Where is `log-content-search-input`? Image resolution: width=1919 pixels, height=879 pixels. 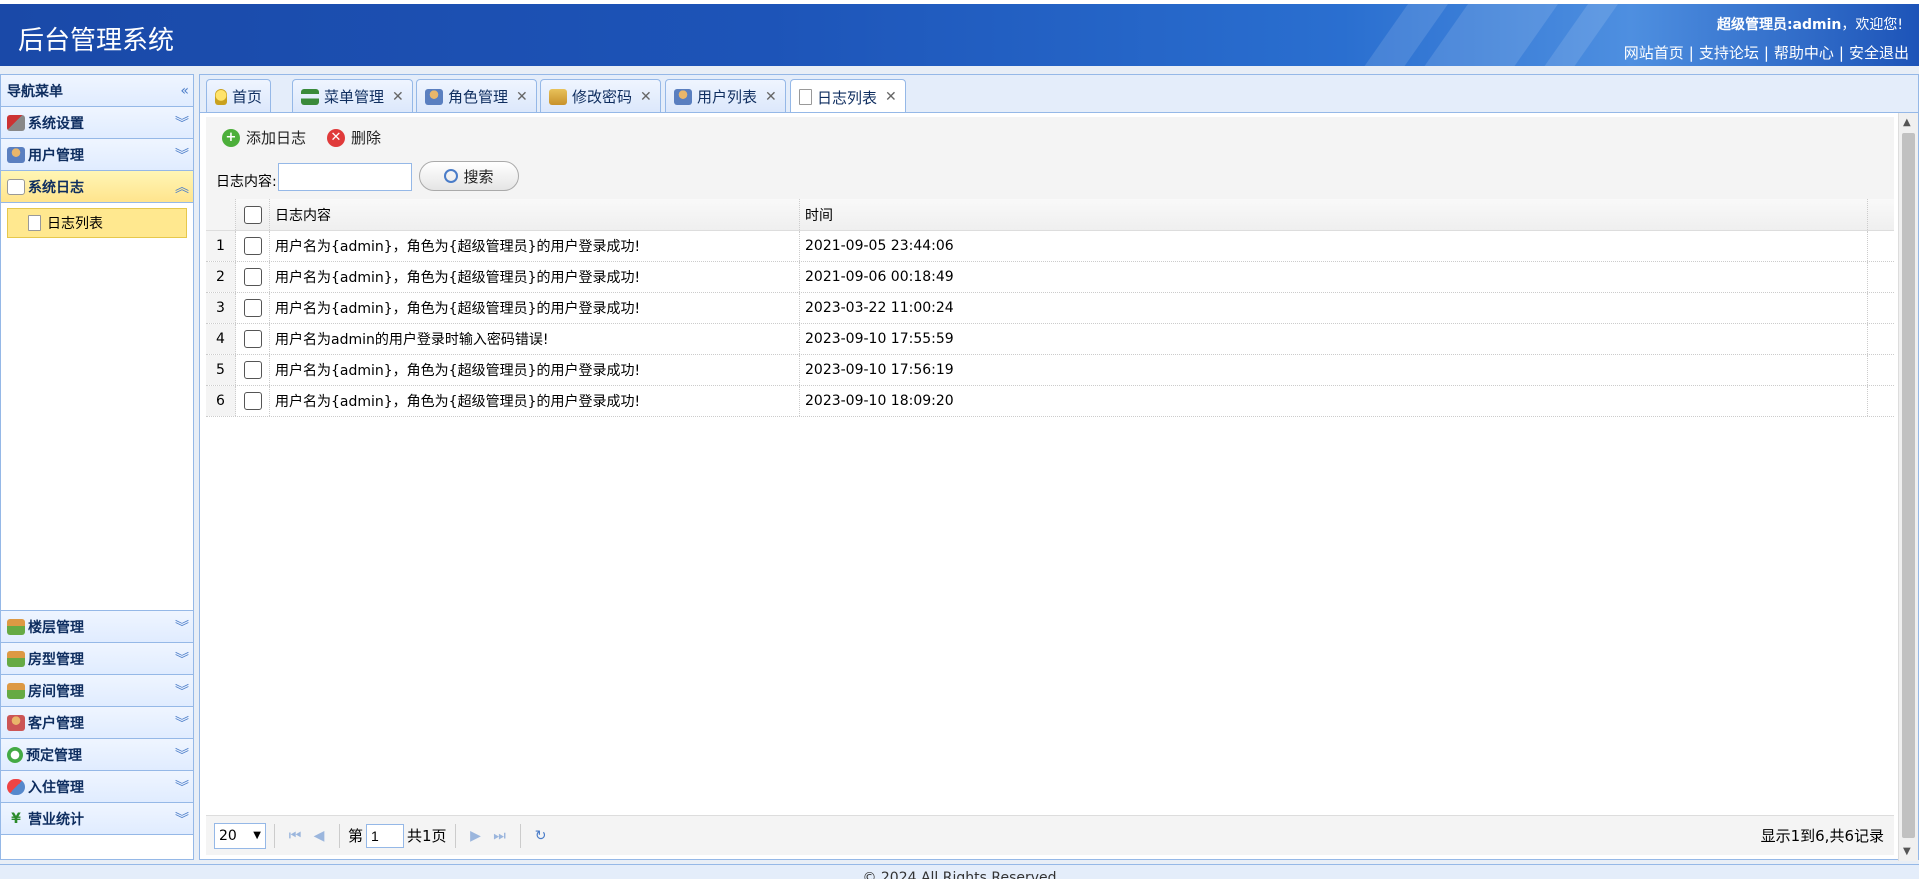 log-content-search-input is located at coordinates (345, 177).